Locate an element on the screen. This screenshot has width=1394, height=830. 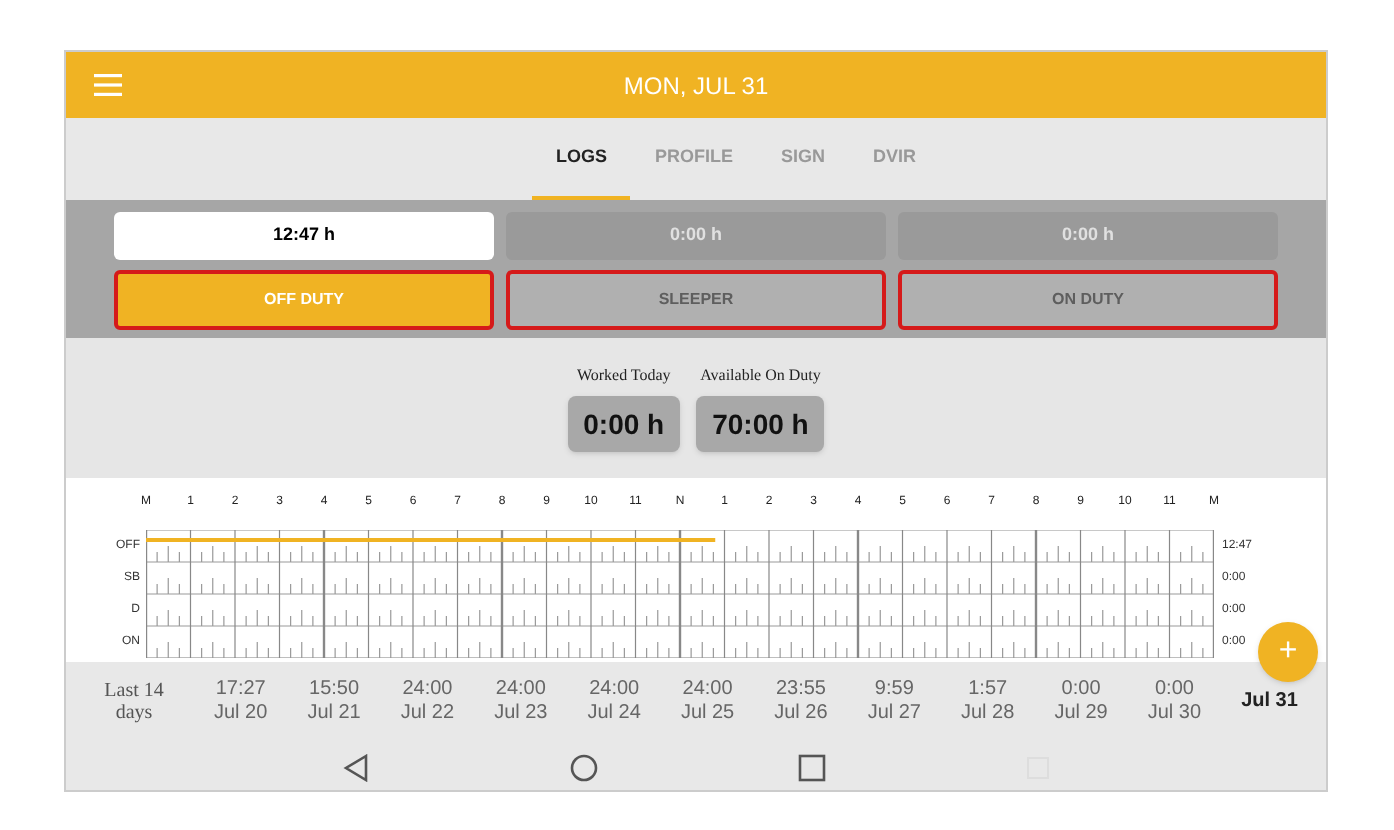
day-item: 15:50 Jul 21 is located at coordinates (334, 702).